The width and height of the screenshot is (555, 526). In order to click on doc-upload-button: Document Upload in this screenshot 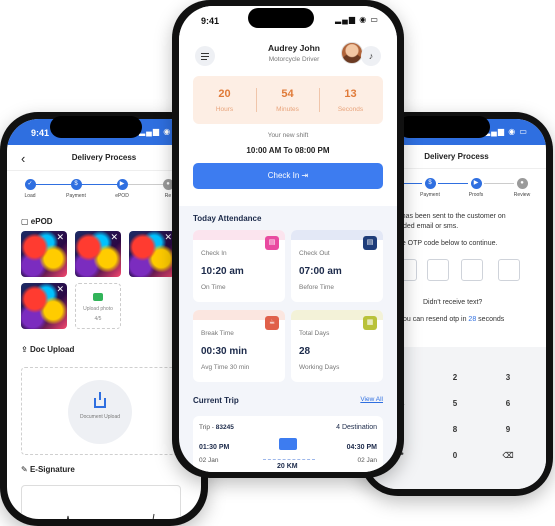, I will do `click(100, 412)`.